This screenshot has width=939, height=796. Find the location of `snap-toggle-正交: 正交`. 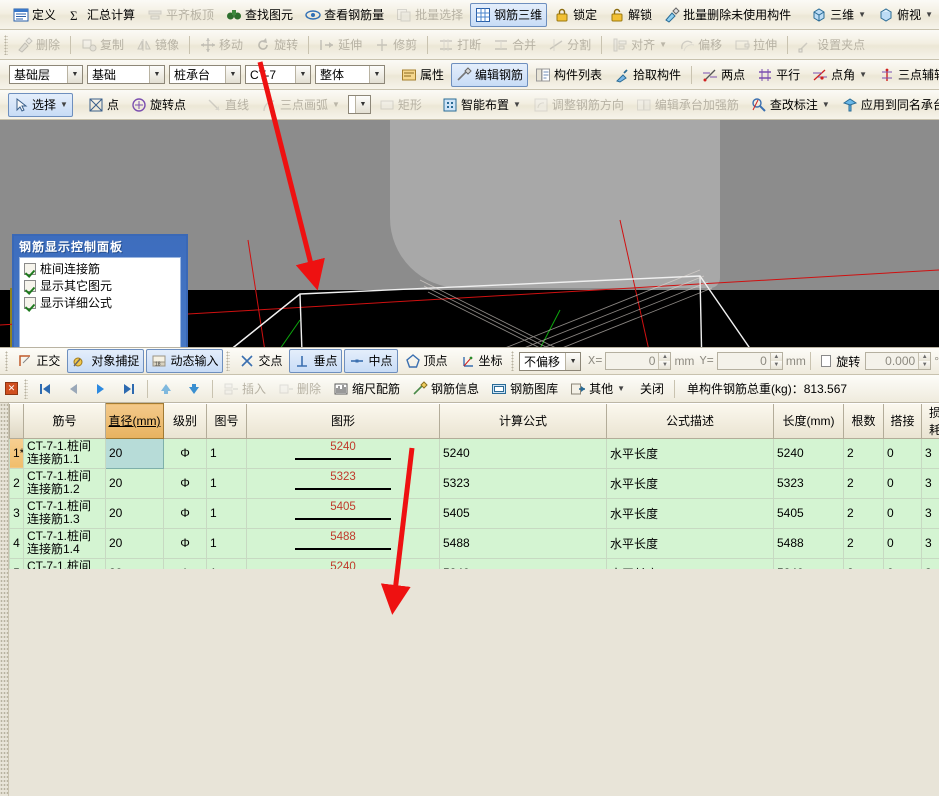

snap-toggle-正交: 正交 is located at coordinates (38, 361).